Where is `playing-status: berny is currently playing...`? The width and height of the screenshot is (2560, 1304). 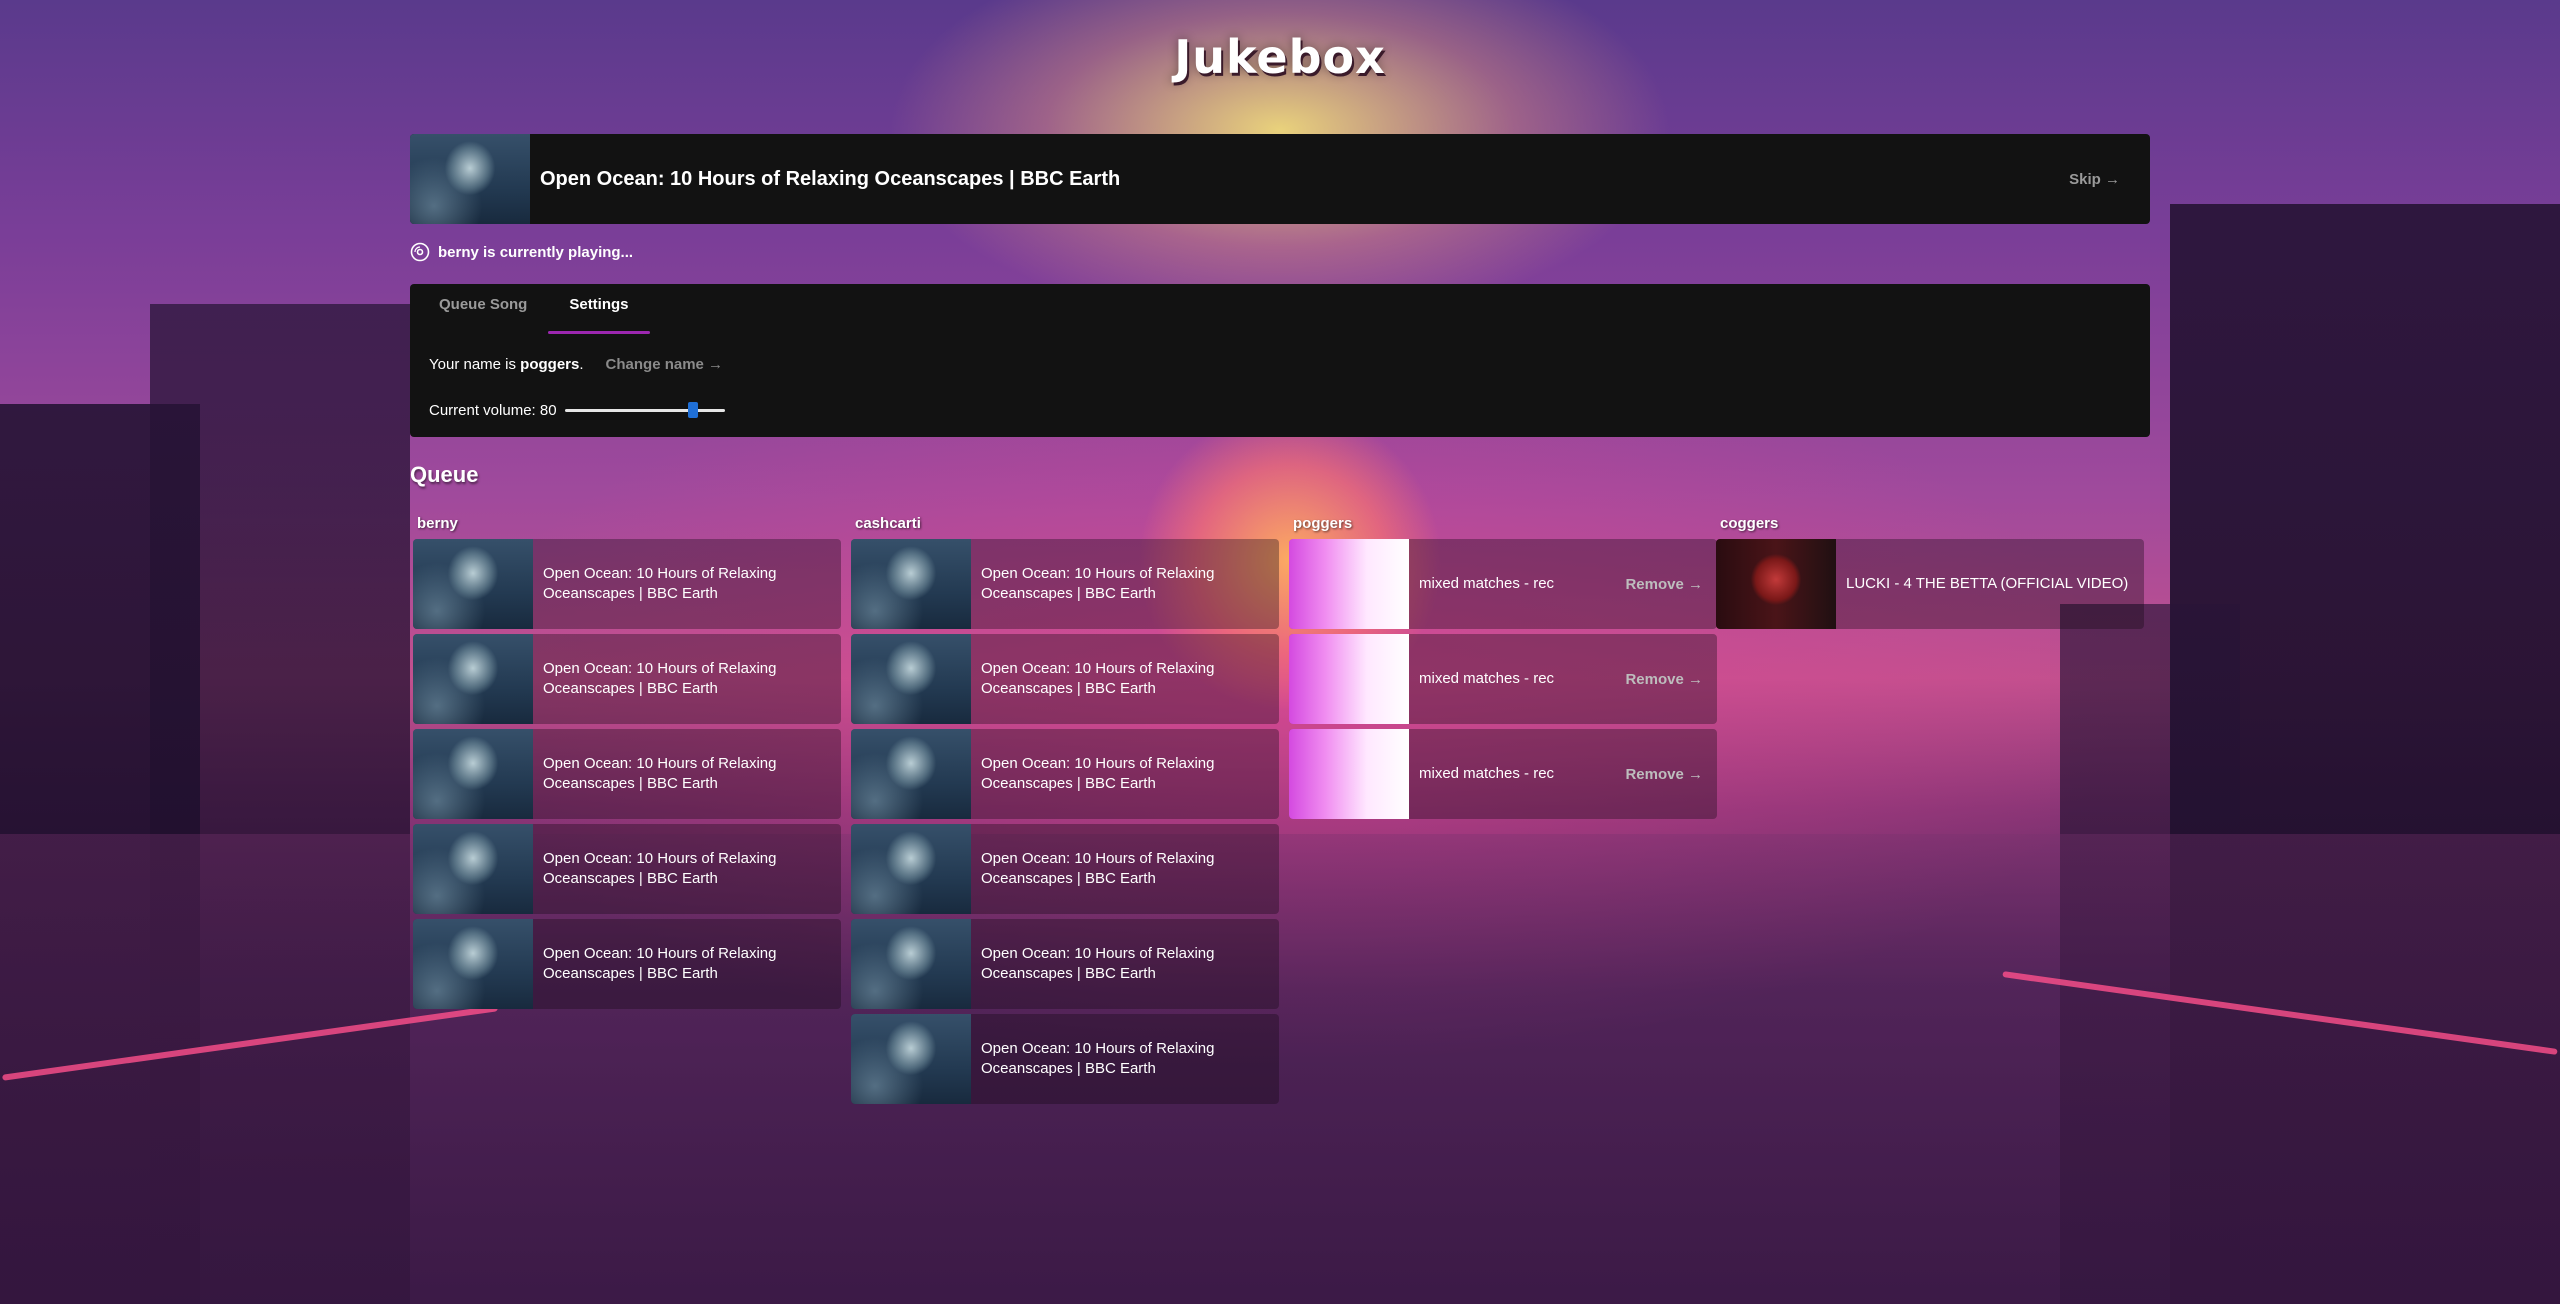
playing-status: berny is currently playing... is located at coordinates (521, 252).